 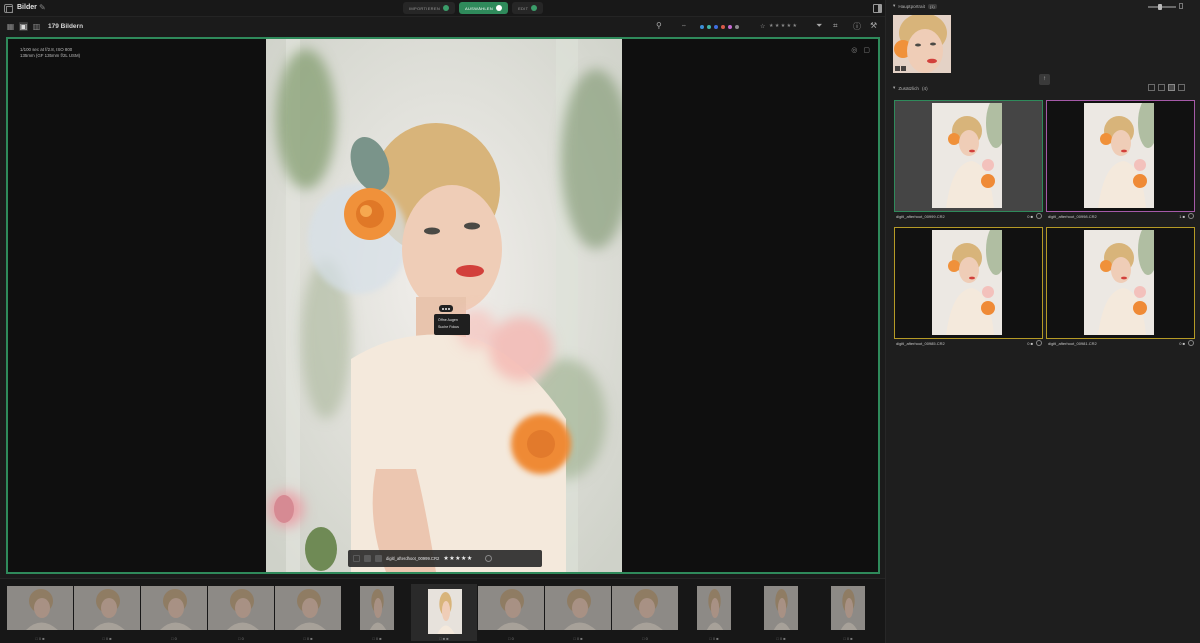 What do you see at coordinates (915, 6) in the screenshot?
I see `main-portrait-header: ▾ Hauptportrait (1)` at bounding box center [915, 6].